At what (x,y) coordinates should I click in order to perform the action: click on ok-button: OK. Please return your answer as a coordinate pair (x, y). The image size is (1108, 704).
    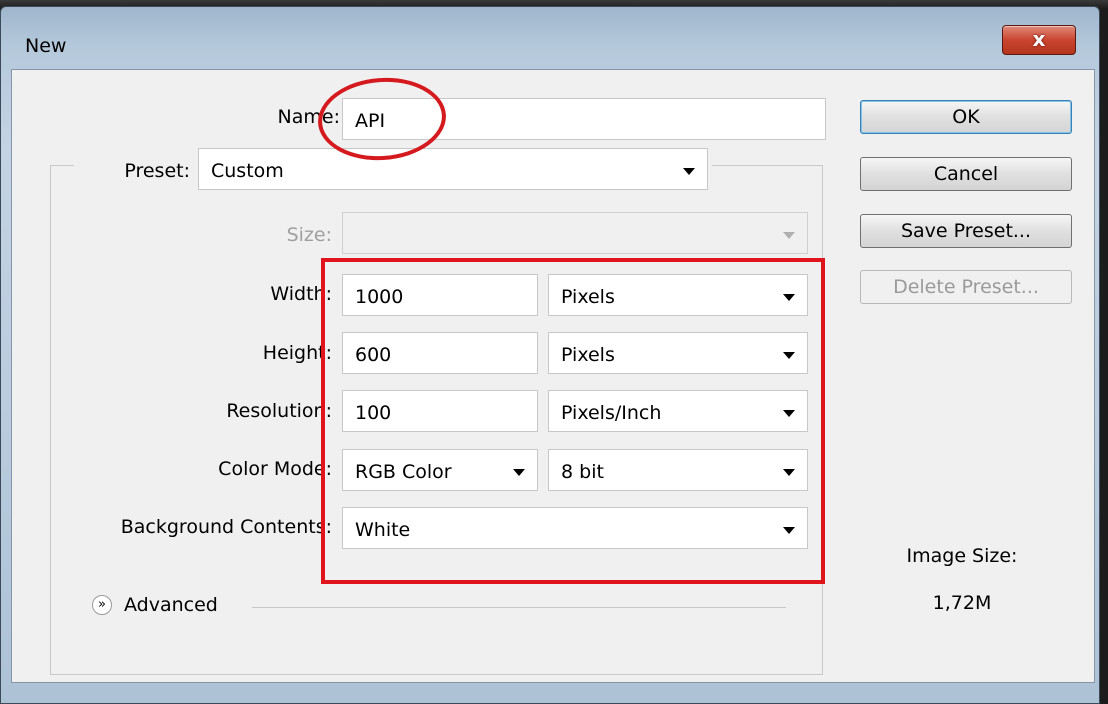
    Looking at the image, I should click on (966, 117).